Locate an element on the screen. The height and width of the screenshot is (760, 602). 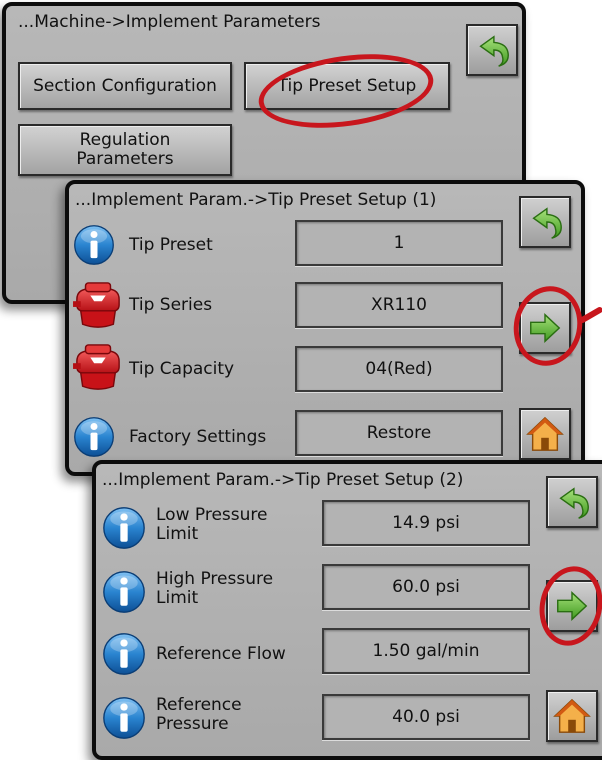
low-pressure-limit-label: Low Pressure Limit is located at coordinates (211, 525).